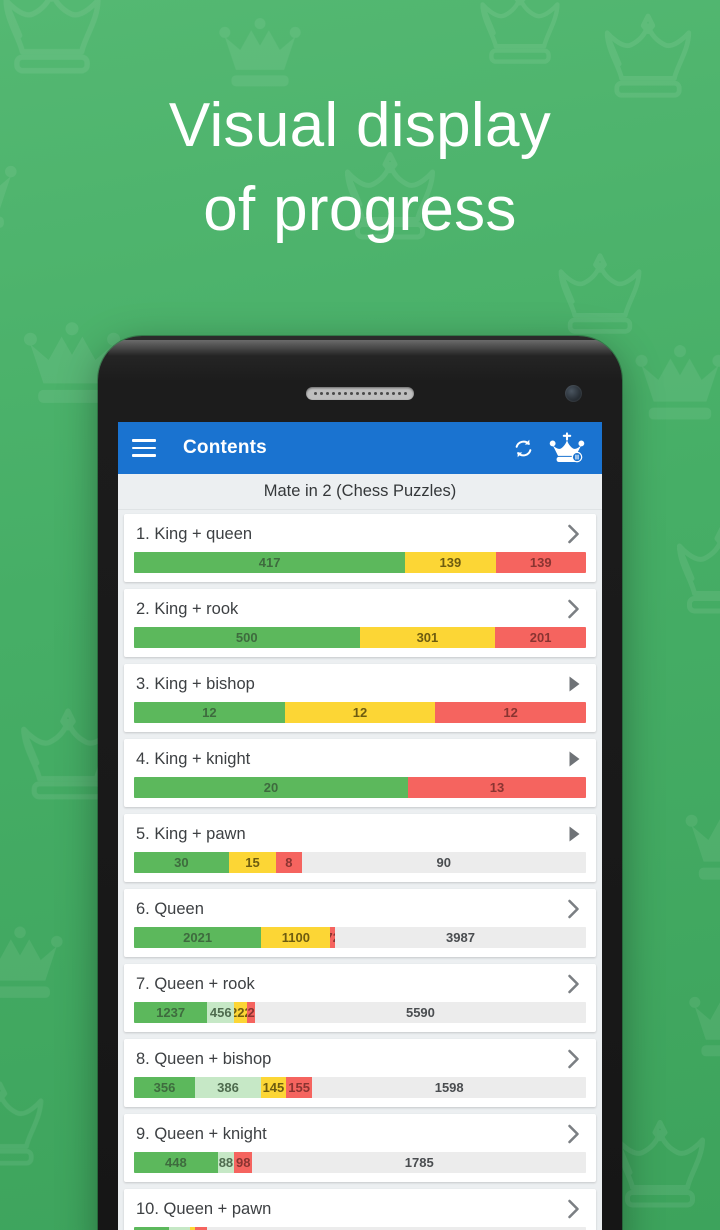 This screenshot has width=720, height=1230. I want to click on list-item: 2. King + rook 500 301 201, so click(360, 623).